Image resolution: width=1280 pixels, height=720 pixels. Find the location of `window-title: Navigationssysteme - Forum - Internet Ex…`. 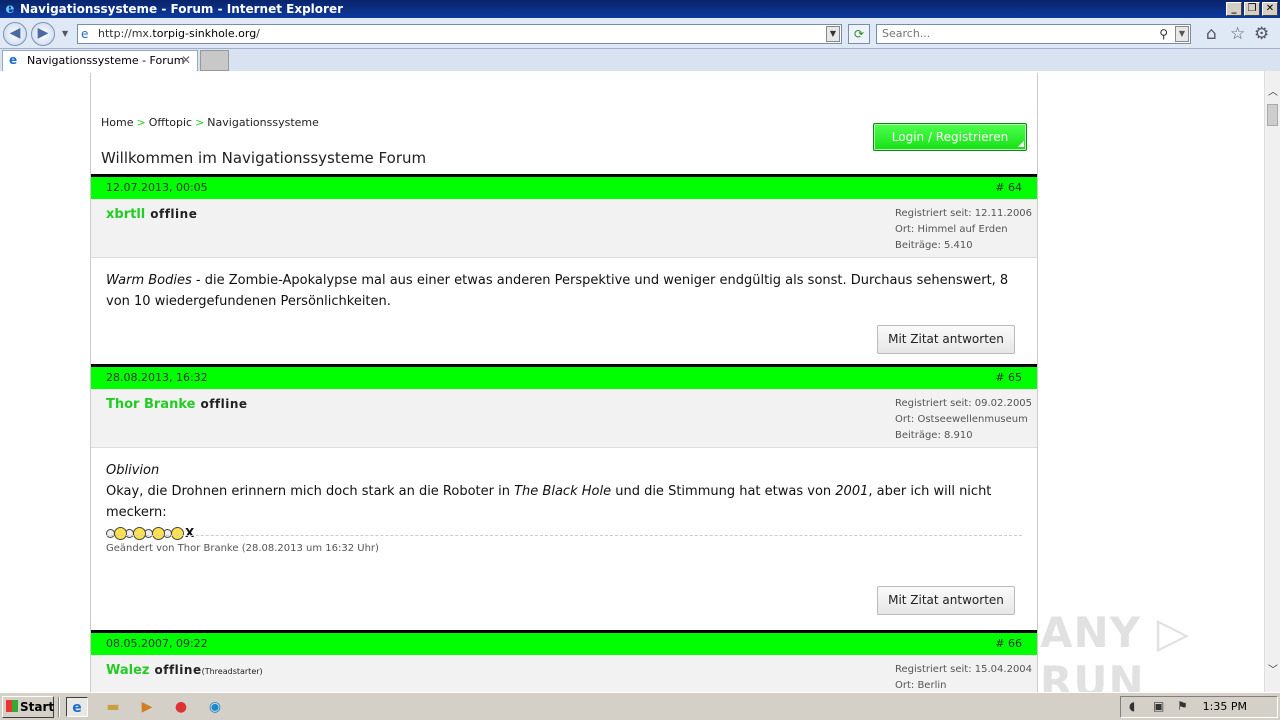

window-title: Navigationssysteme - Forum - Internet Ex… is located at coordinates (182, 9).